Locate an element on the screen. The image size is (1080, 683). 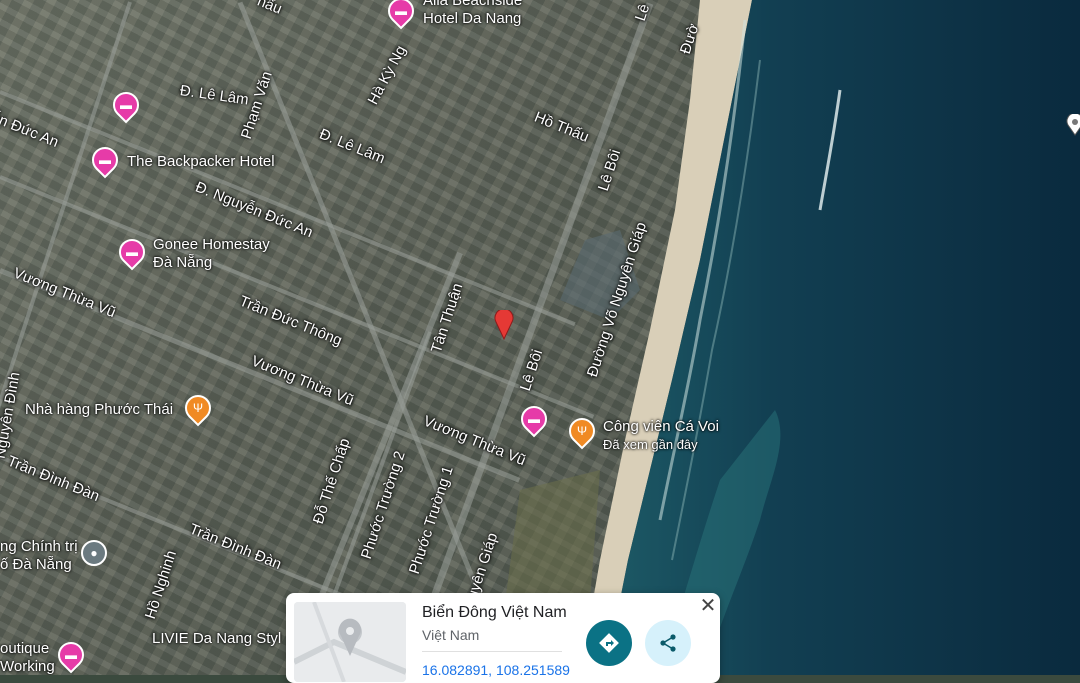
red-marker-icon is located at coordinates (504, 325).